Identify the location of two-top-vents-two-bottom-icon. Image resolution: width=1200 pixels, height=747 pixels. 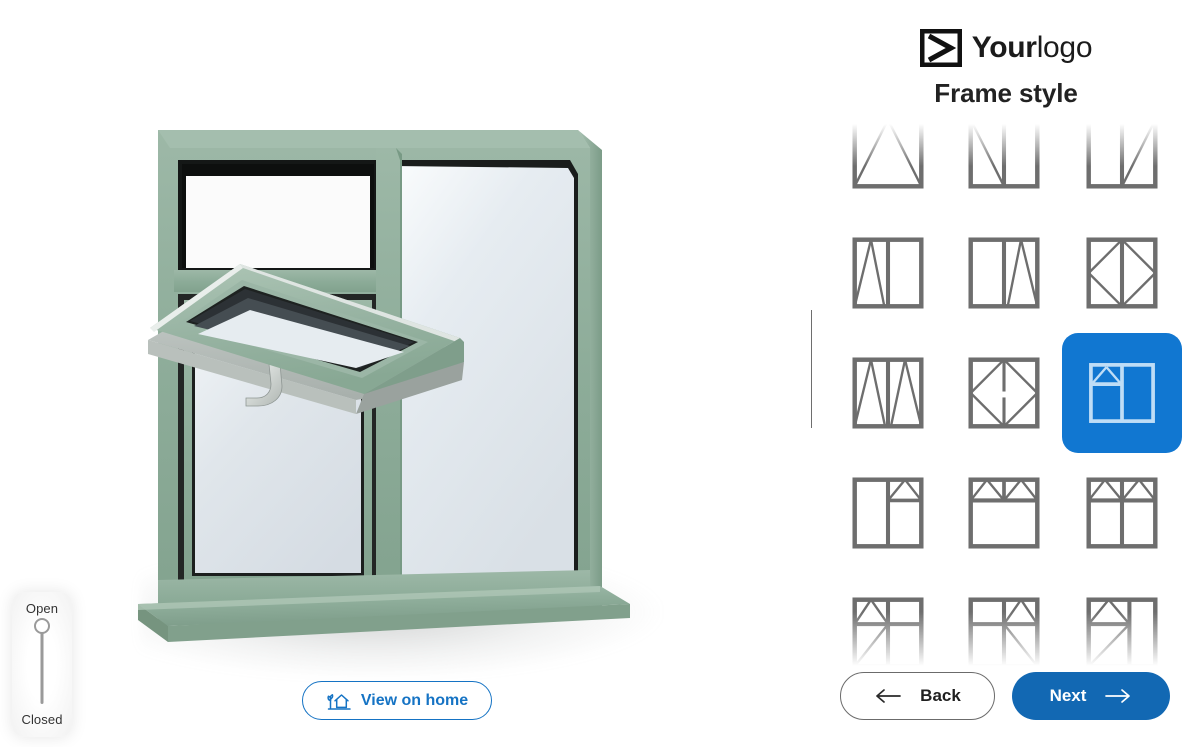
(1122, 513).